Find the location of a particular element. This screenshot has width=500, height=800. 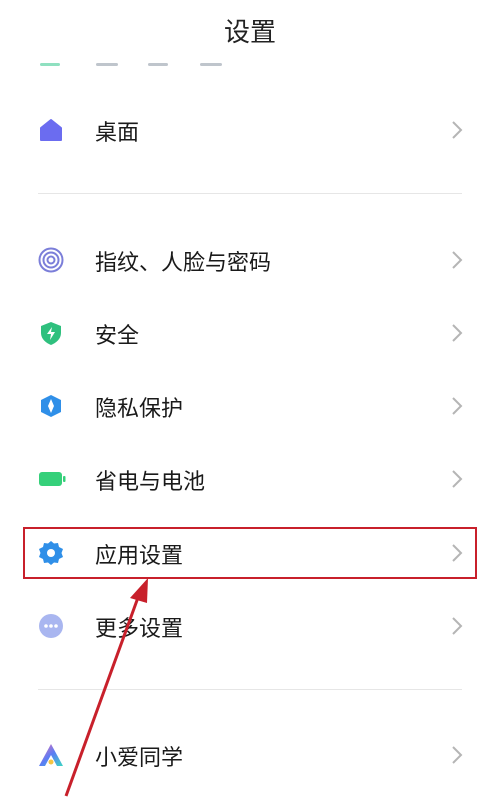

settings-item-label: 隐私保护 is located at coordinates (139, 409).